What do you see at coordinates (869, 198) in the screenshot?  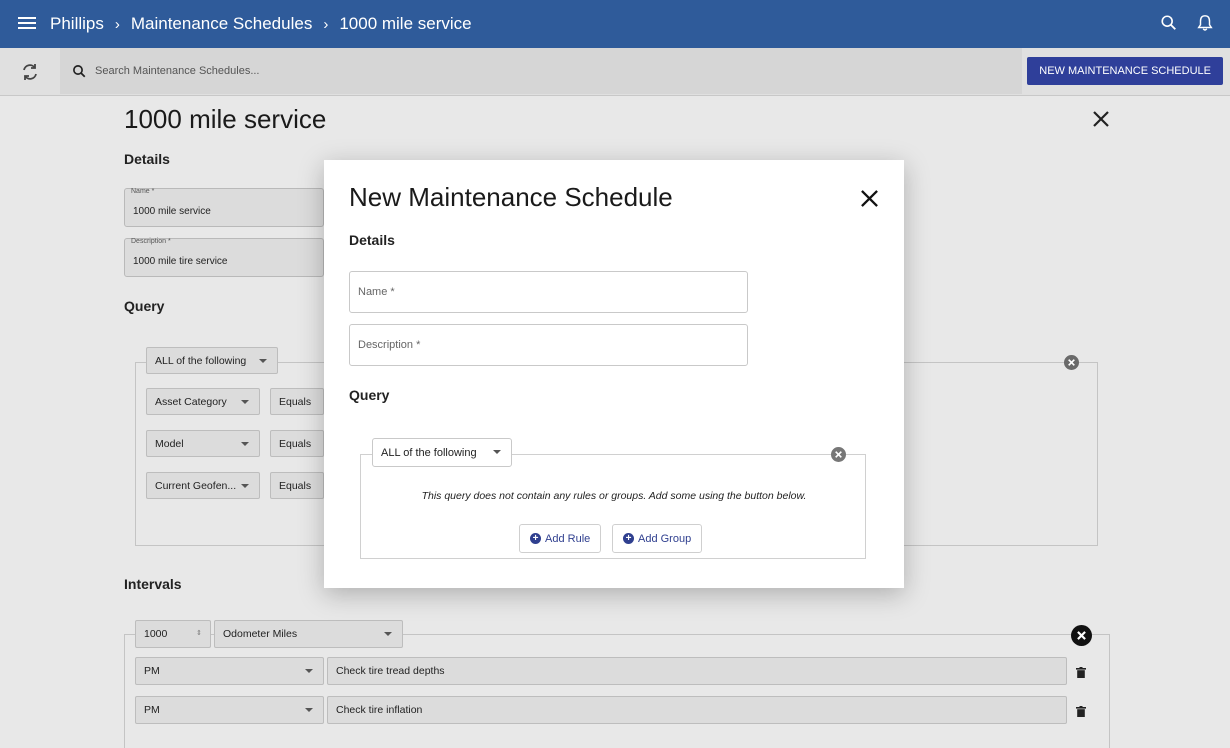 I see `close-icon` at bounding box center [869, 198].